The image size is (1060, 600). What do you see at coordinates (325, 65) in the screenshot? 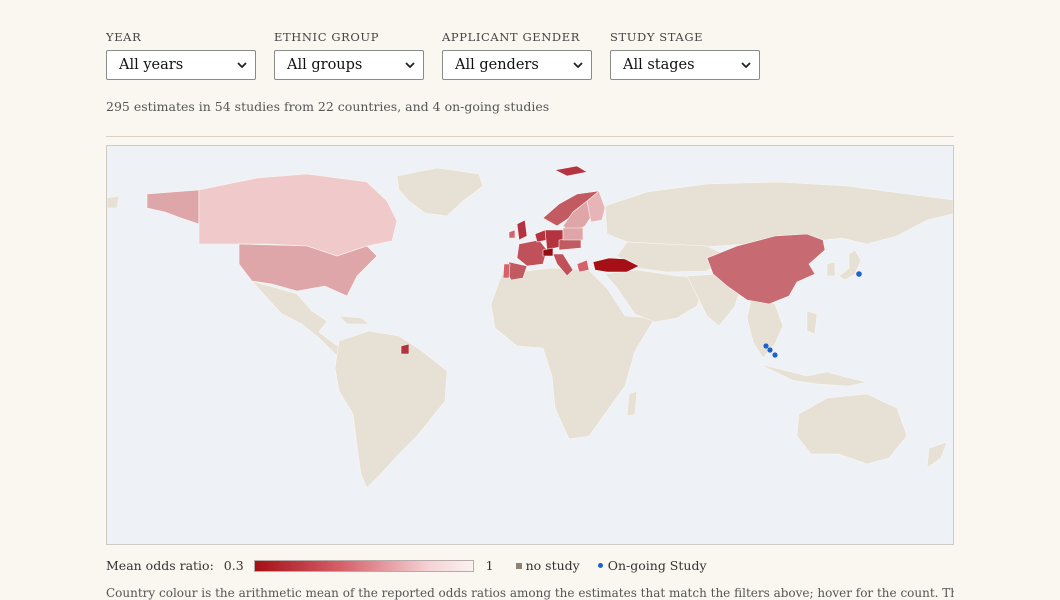
I see `ethnic-group-select-value: All groups` at bounding box center [325, 65].